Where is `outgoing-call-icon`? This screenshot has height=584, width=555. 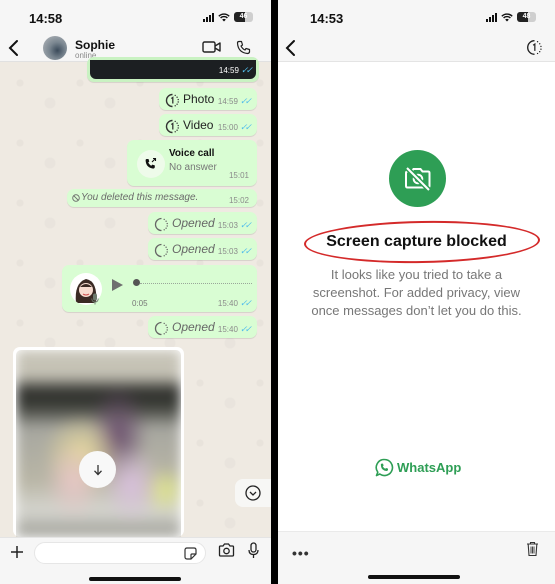 outgoing-call-icon is located at coordinates (151, 163).